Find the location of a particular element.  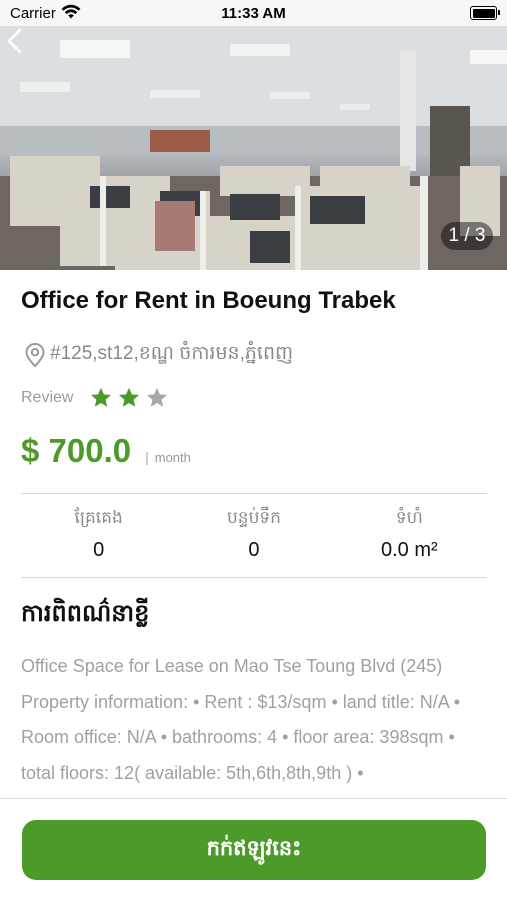

location-pin-icon is located at coordinates (35, 355).